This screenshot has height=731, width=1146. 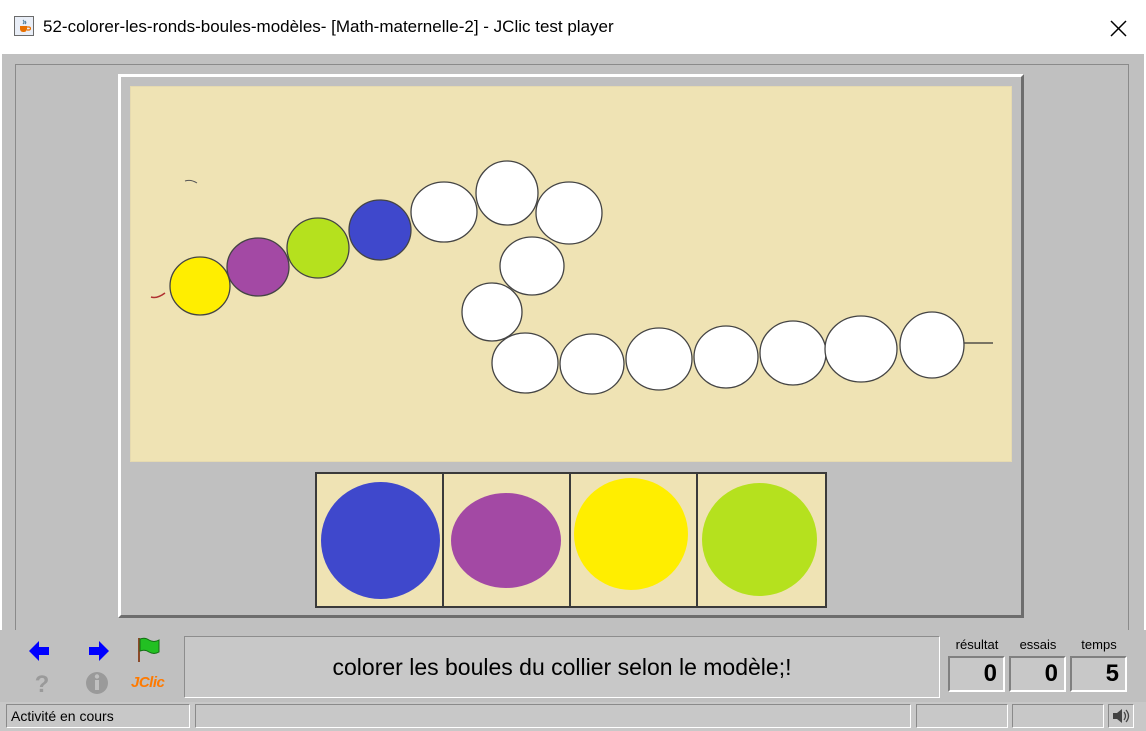 What do you see at coordinates (977, 644) in the screenshot?
I see `score-label: résultat` at bounding box center [977, 644].